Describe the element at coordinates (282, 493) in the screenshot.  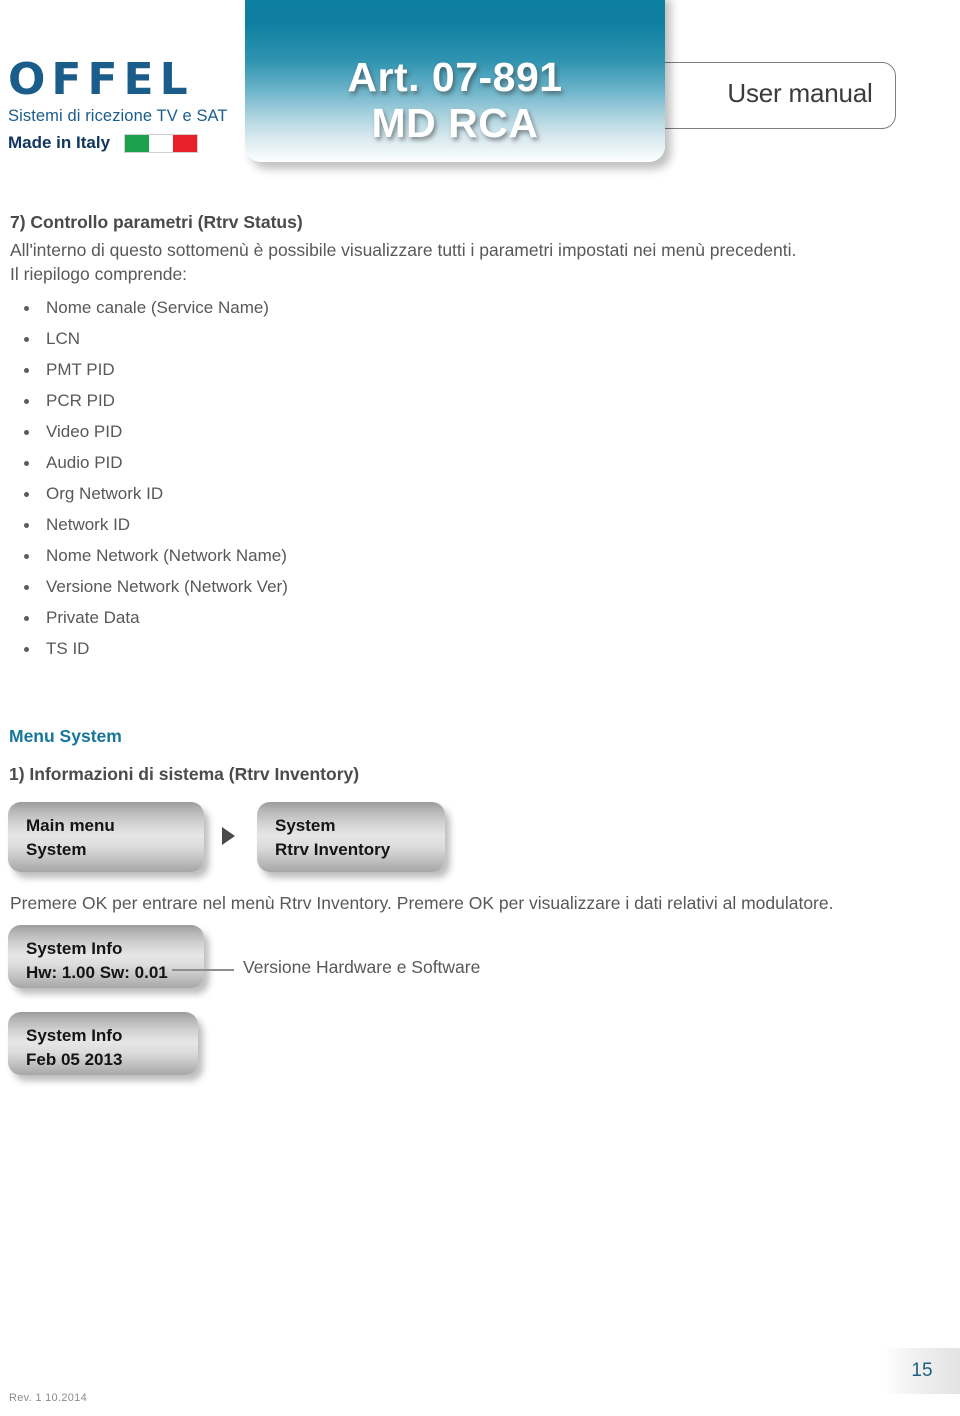
I see `list-item: Org Network ID` at that location.